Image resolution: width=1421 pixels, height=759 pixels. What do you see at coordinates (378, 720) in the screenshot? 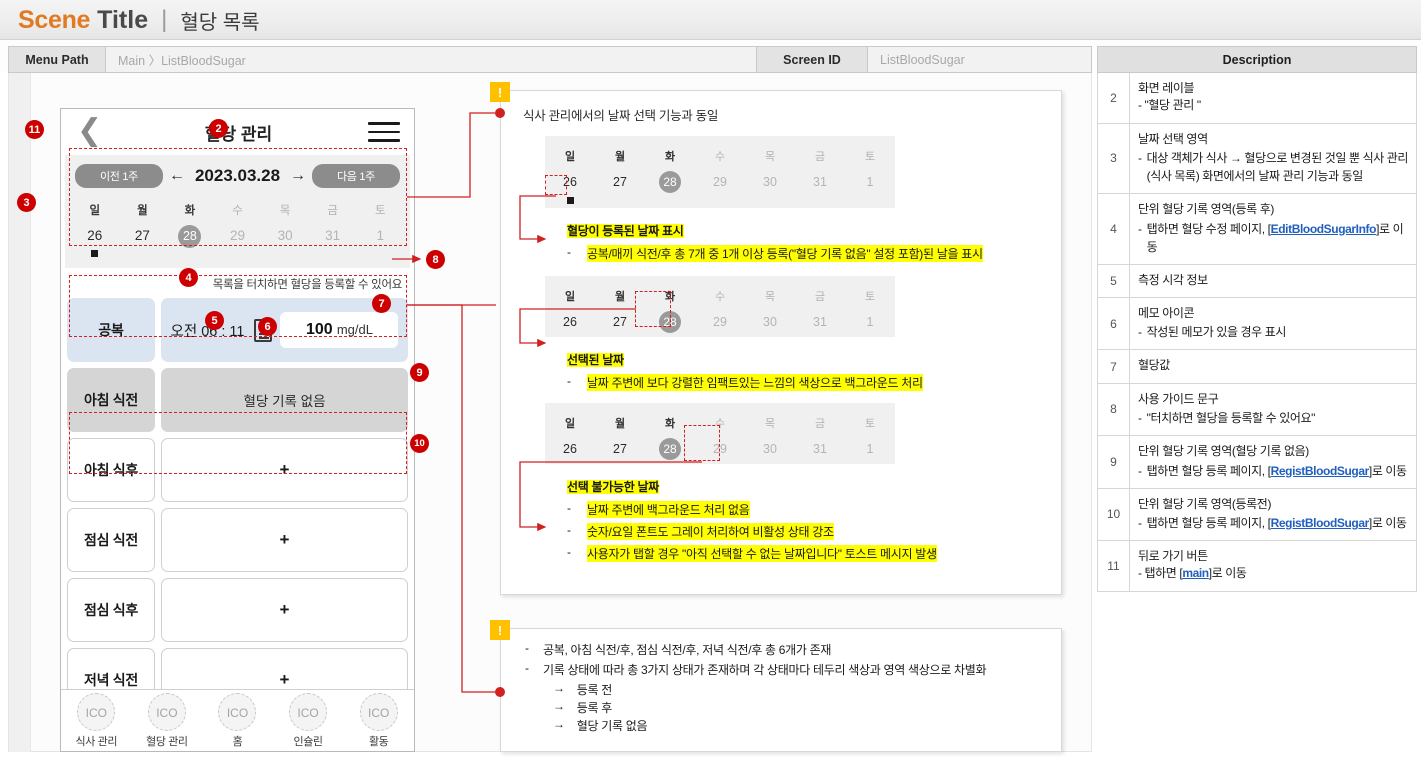
I see `nav-item-활동: ICO 활동` at bounding box center [378, 720].